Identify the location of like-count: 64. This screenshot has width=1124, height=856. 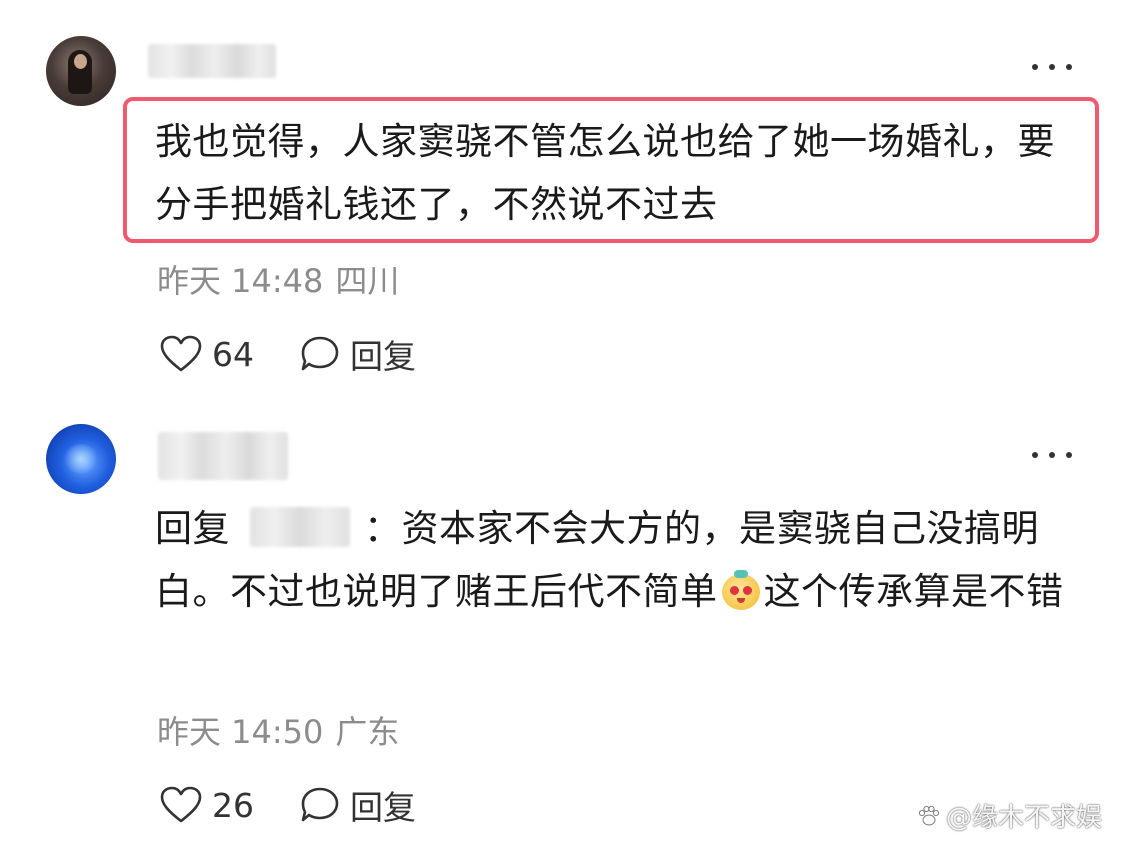
(233, 354).